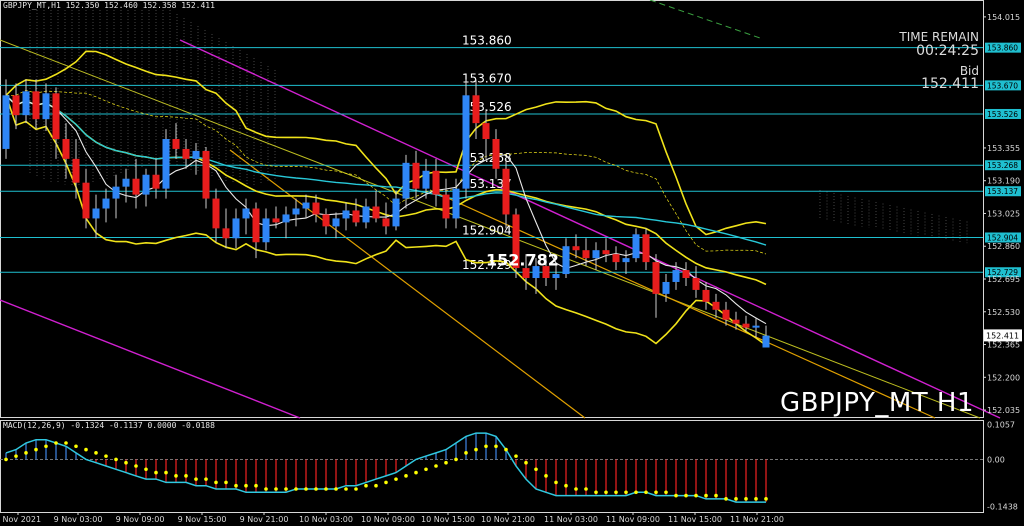 Image resolution: width=1024 pixels, height=526 pixels. I want to click on y-tick-label: 152.530, so click(1003, 312).